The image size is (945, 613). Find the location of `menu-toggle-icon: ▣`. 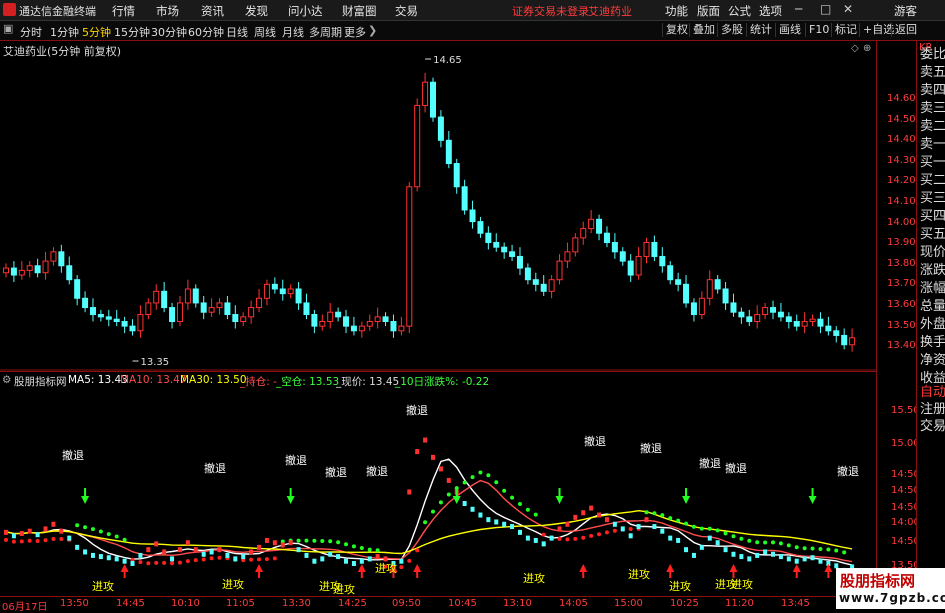

menu-toggle-icon: ▣ is located at coordinates (8, 28).